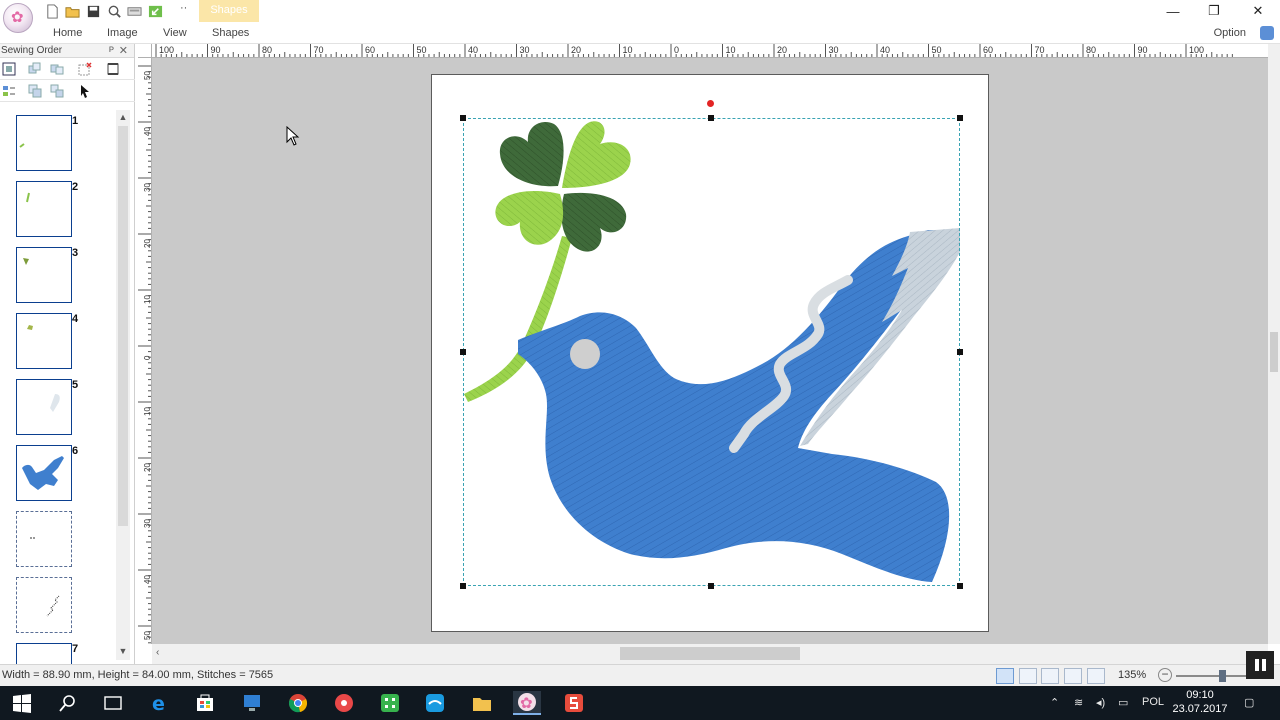  What do you see at coordinates (52, 11) in the screenshot?
I see `new-file-icon` at bounding box center [52, 11].